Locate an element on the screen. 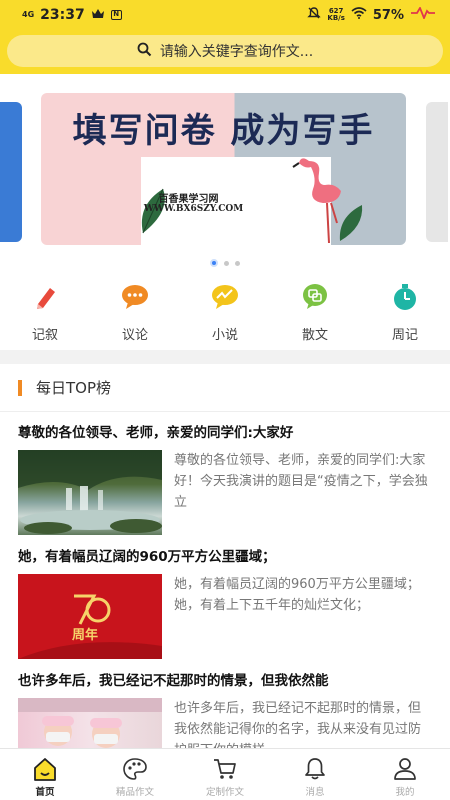 Image resolution: width=450 pixels, height=800 pixels. category-label: 周记 is located at coordinates (404, 335).